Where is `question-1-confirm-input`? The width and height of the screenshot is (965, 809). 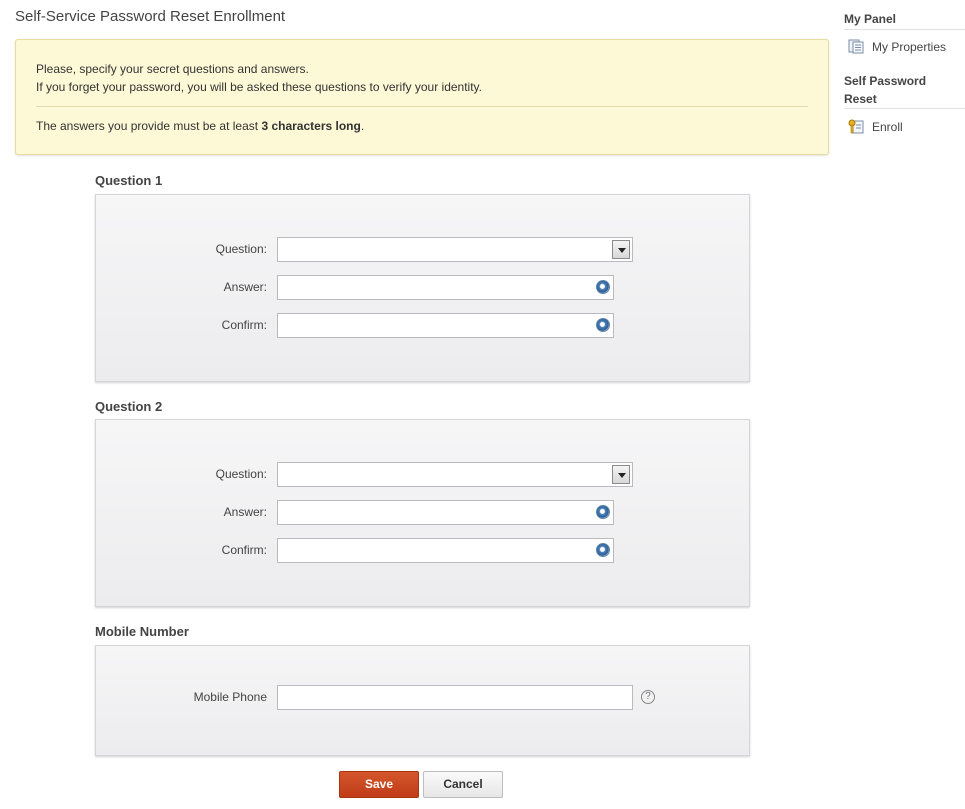 question-1-confirm-input is located at coordinates (445, 325).